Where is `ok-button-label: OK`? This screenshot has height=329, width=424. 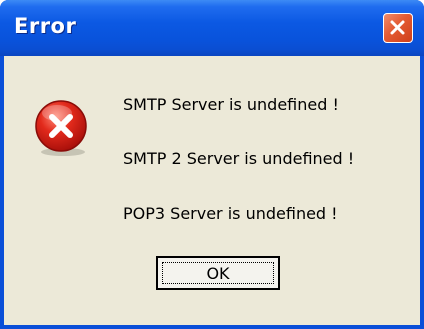
ok-button-label: OK is located at coordinates (218, 273).